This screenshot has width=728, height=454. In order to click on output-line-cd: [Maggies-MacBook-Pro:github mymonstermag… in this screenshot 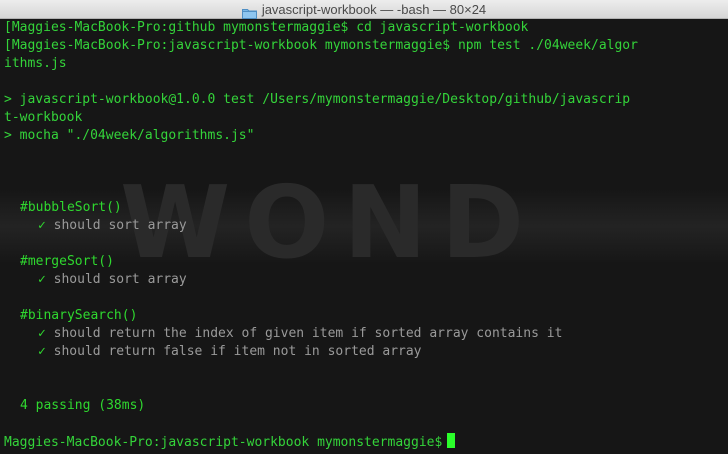, I will do `click(266, 27)`.